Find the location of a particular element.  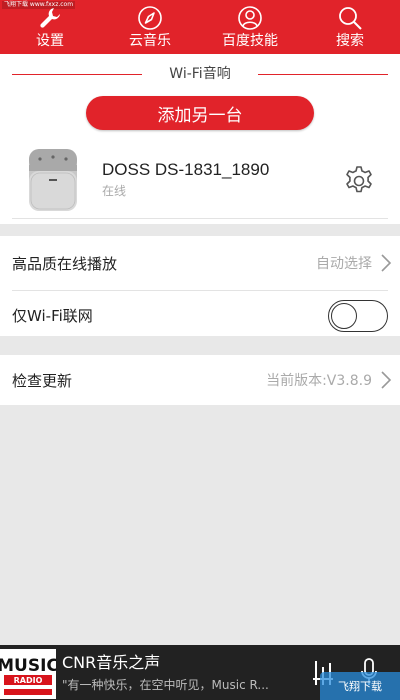

person-icon is located at coordinates (250, 18).